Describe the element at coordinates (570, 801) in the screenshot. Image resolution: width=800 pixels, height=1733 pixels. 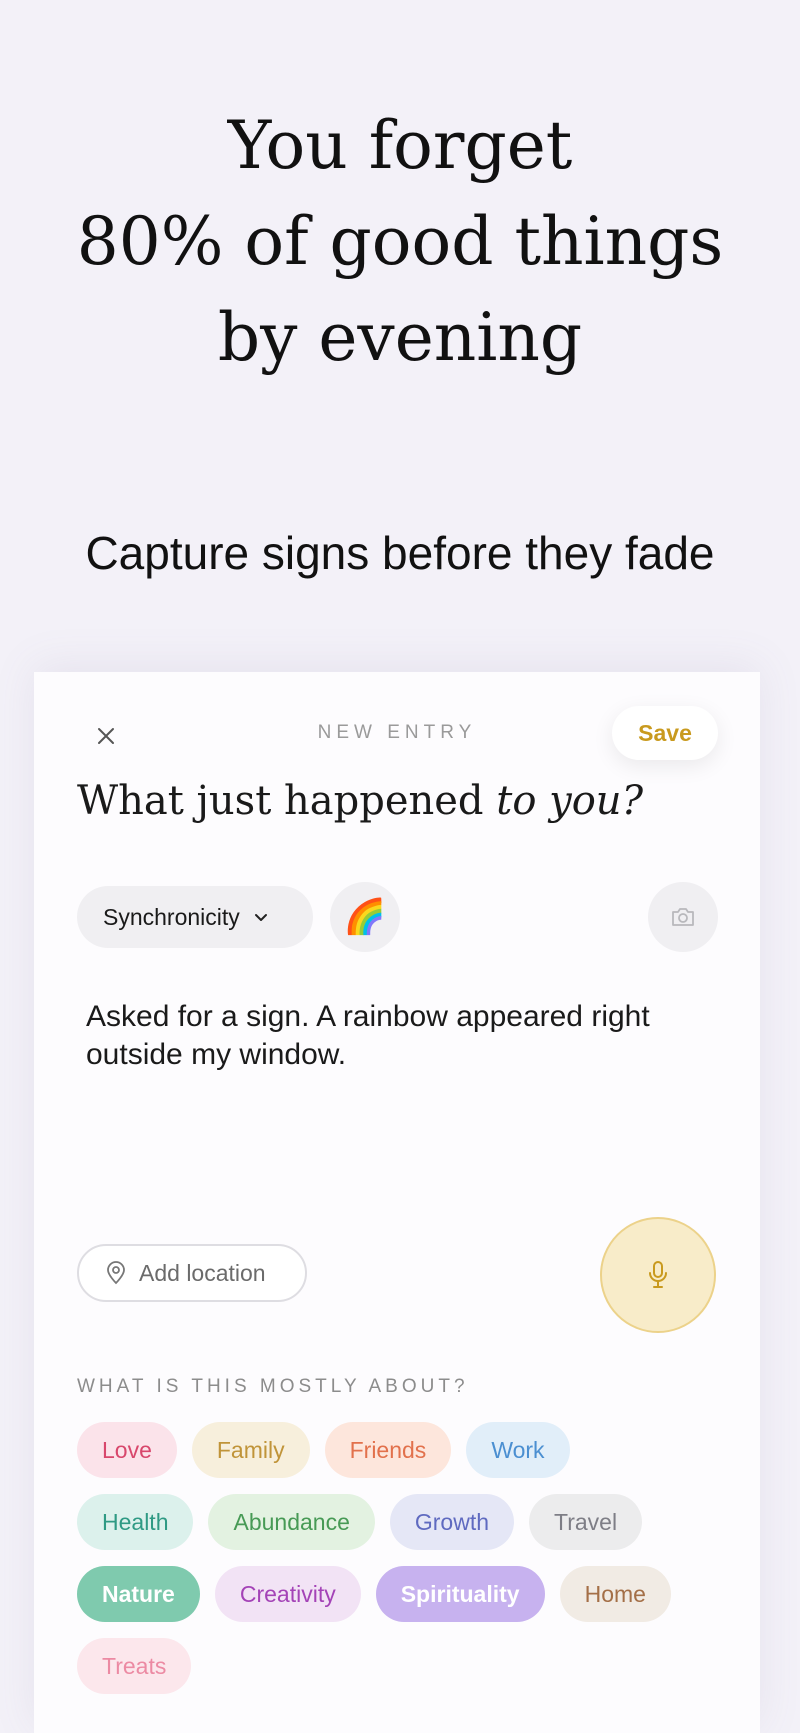
I see `question-emphasis: to you?` at that location.